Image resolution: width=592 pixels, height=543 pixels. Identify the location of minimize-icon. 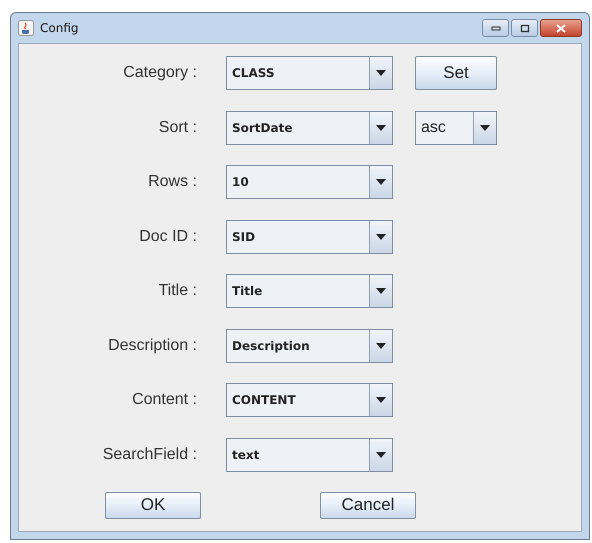
(495, 28).